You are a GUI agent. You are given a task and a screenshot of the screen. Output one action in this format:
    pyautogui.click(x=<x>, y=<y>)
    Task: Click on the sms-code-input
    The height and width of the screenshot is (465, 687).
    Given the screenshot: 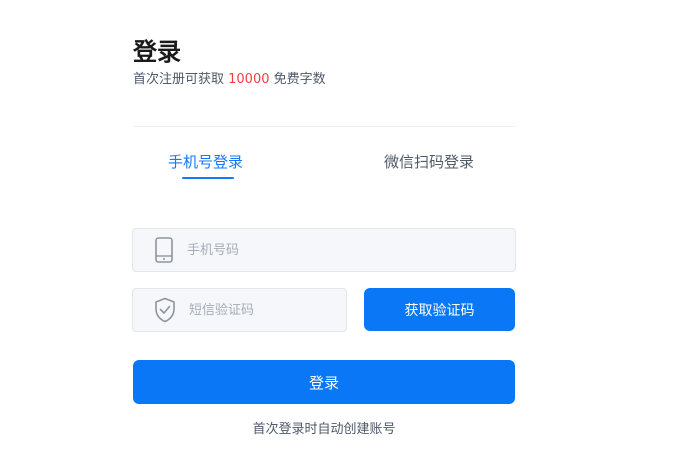 What is the action you would take?
    pyautogui.click(x=267, y=310)
    